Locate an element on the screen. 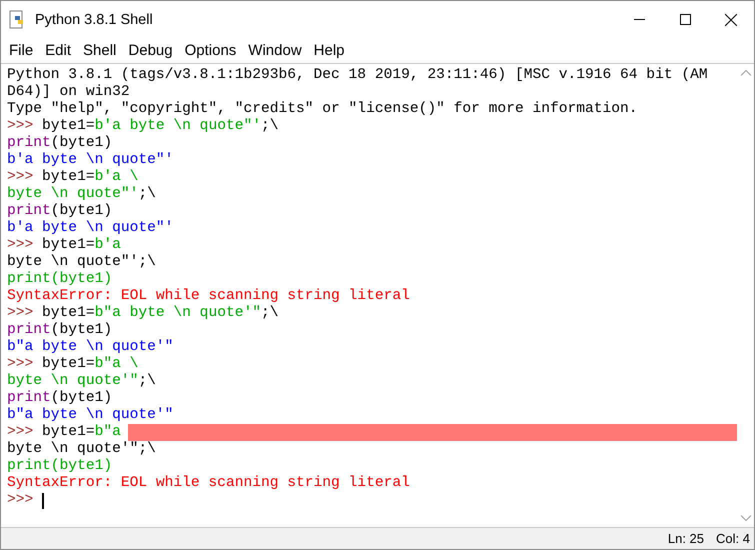 The width and height of the screenshot is (755, 550). console-text: Python 3.8.1 (tags/v3.8.1:1b293b6, Dec 18 2019, 23:11:46) [MSC v.1916 64 bit (AM is located at coordinates (357, 75).